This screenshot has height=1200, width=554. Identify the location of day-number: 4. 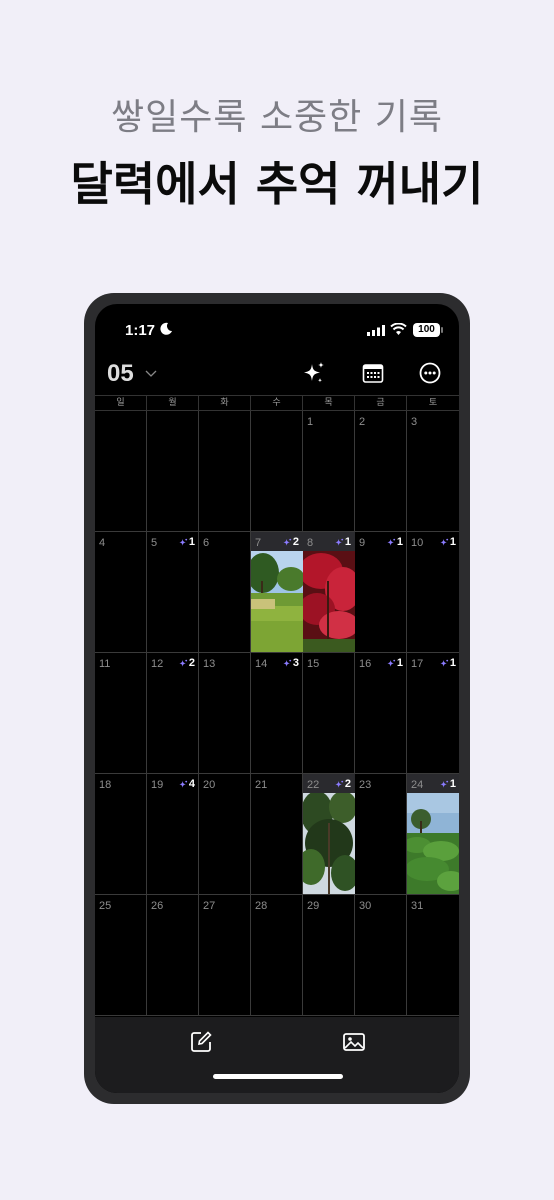
(102, 543).